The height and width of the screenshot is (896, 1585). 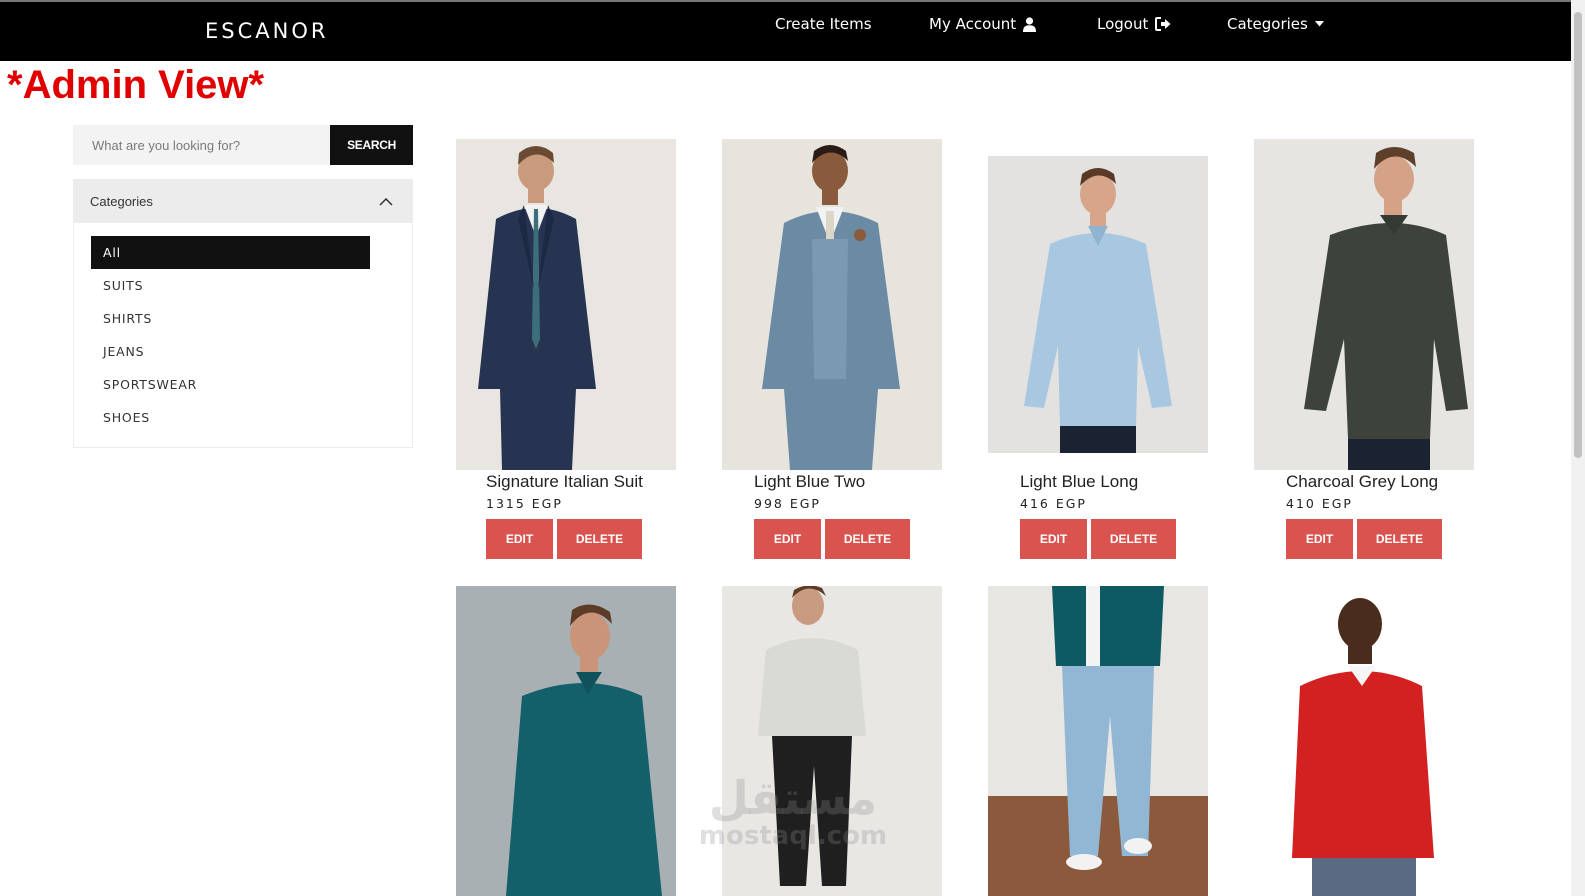 What do you see at coordinates (201, 145) in the screenshot?
I see `search-input` at bounding box center [201, 145].